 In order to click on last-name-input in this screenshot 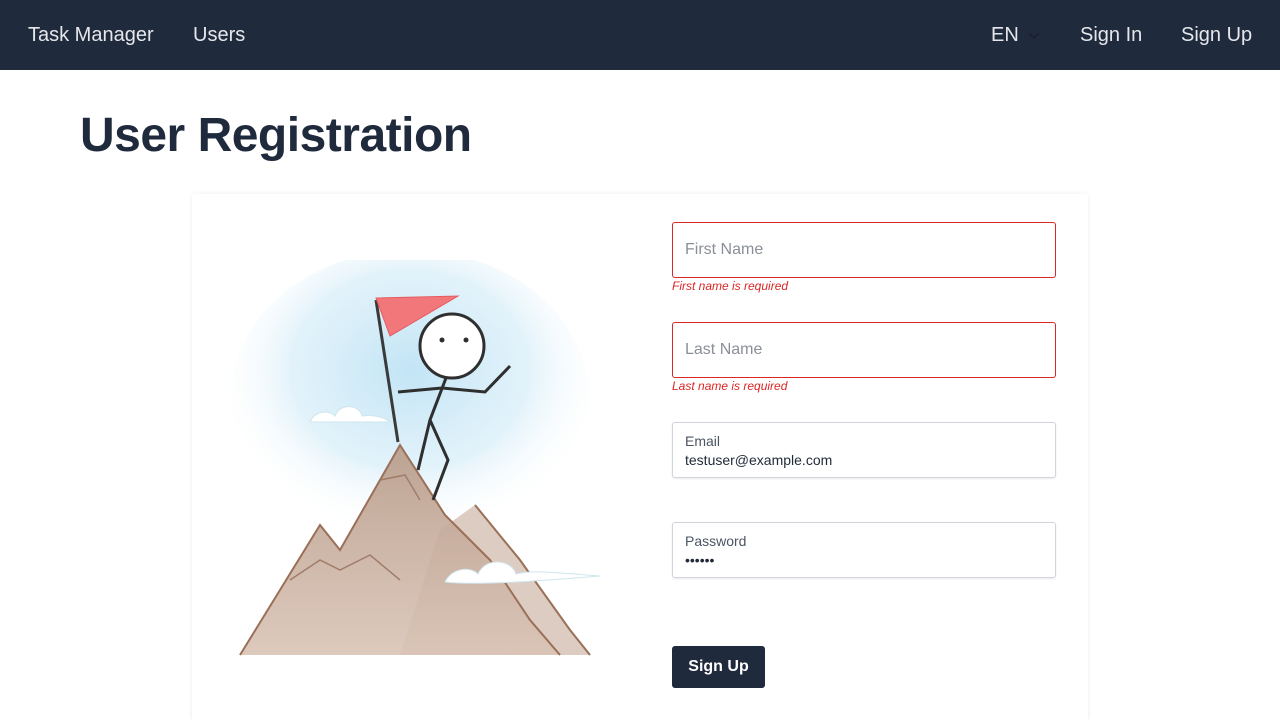, I will do `click(864, 350)`.